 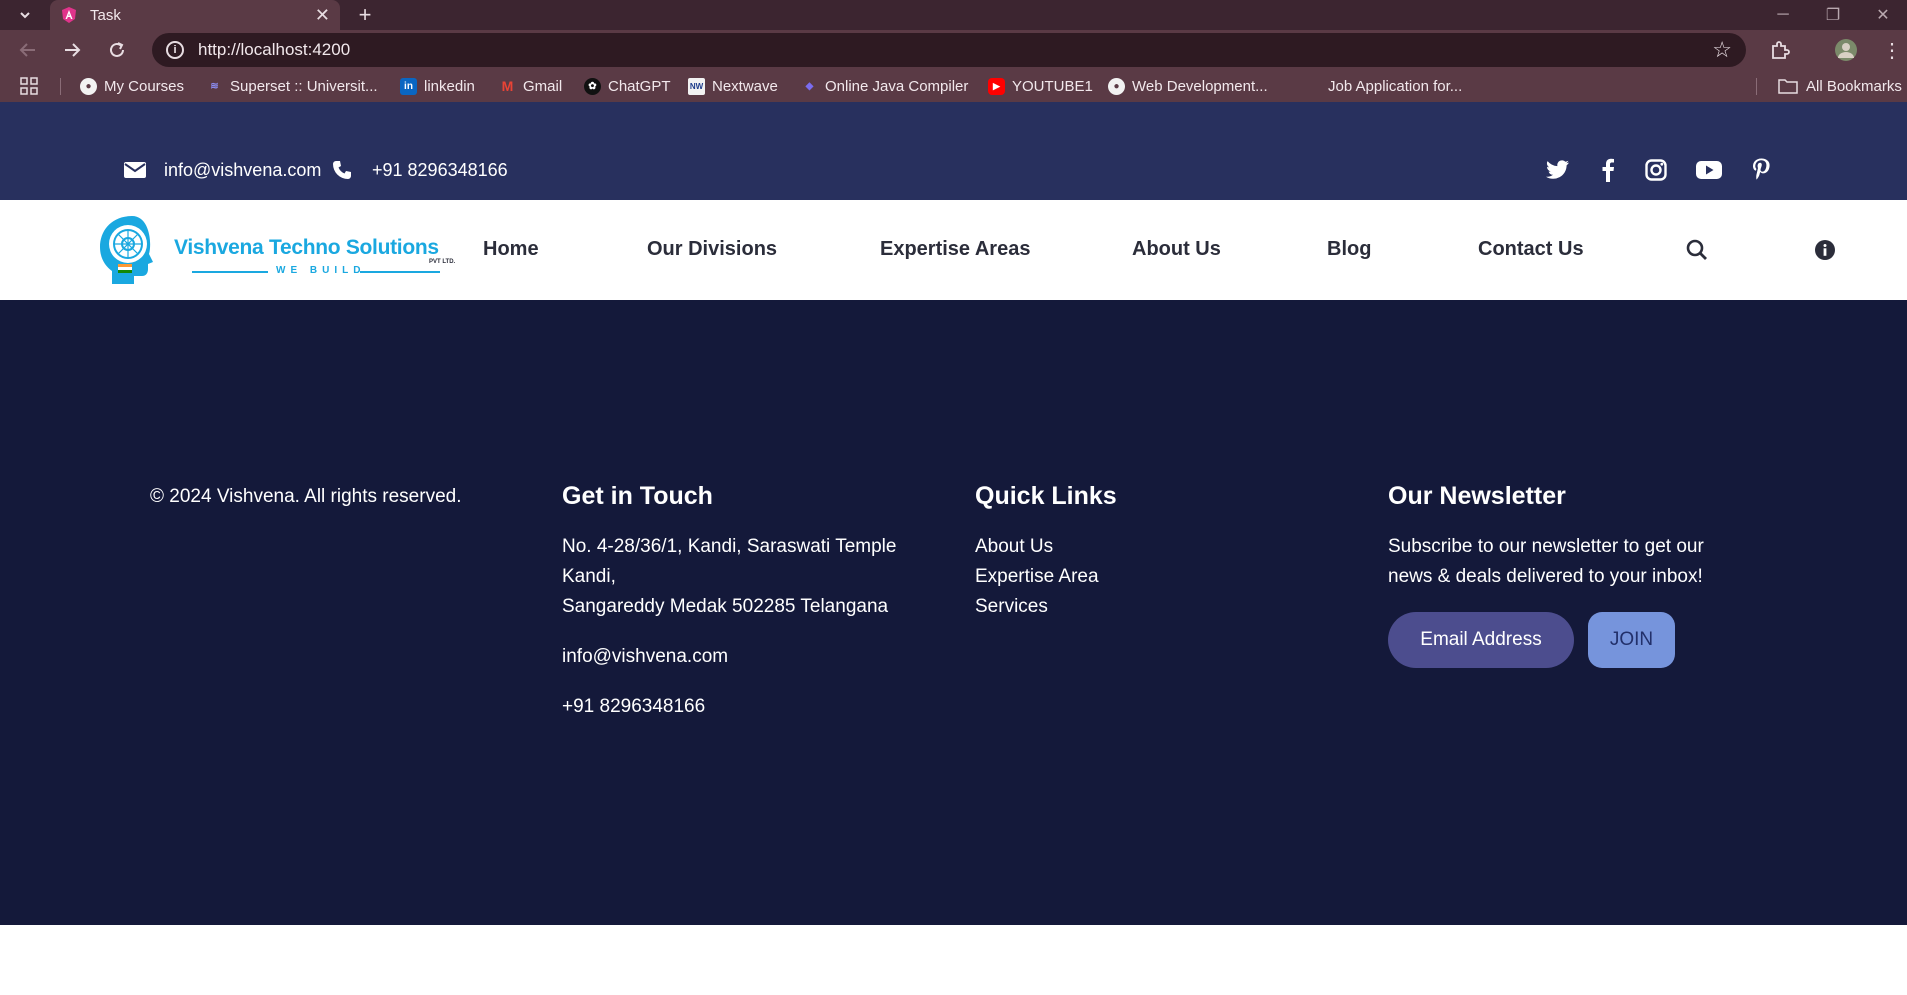 What do you see at coordinates (511, 249) in the screenshot?
I see `nav-home: Home` at bounding box center [511, 249].